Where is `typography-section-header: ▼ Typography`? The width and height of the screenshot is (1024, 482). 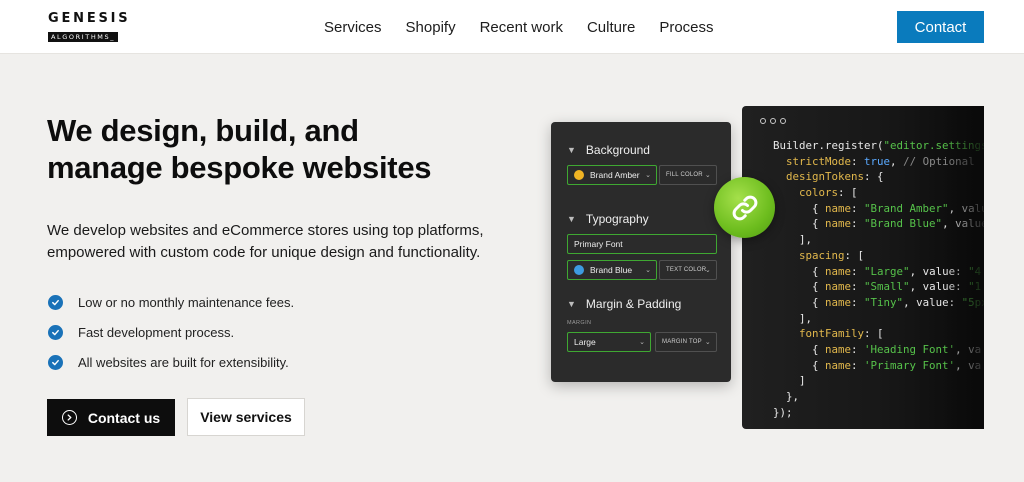
typography-section-header: ▼ Typography is located at coordinates (608, 219).